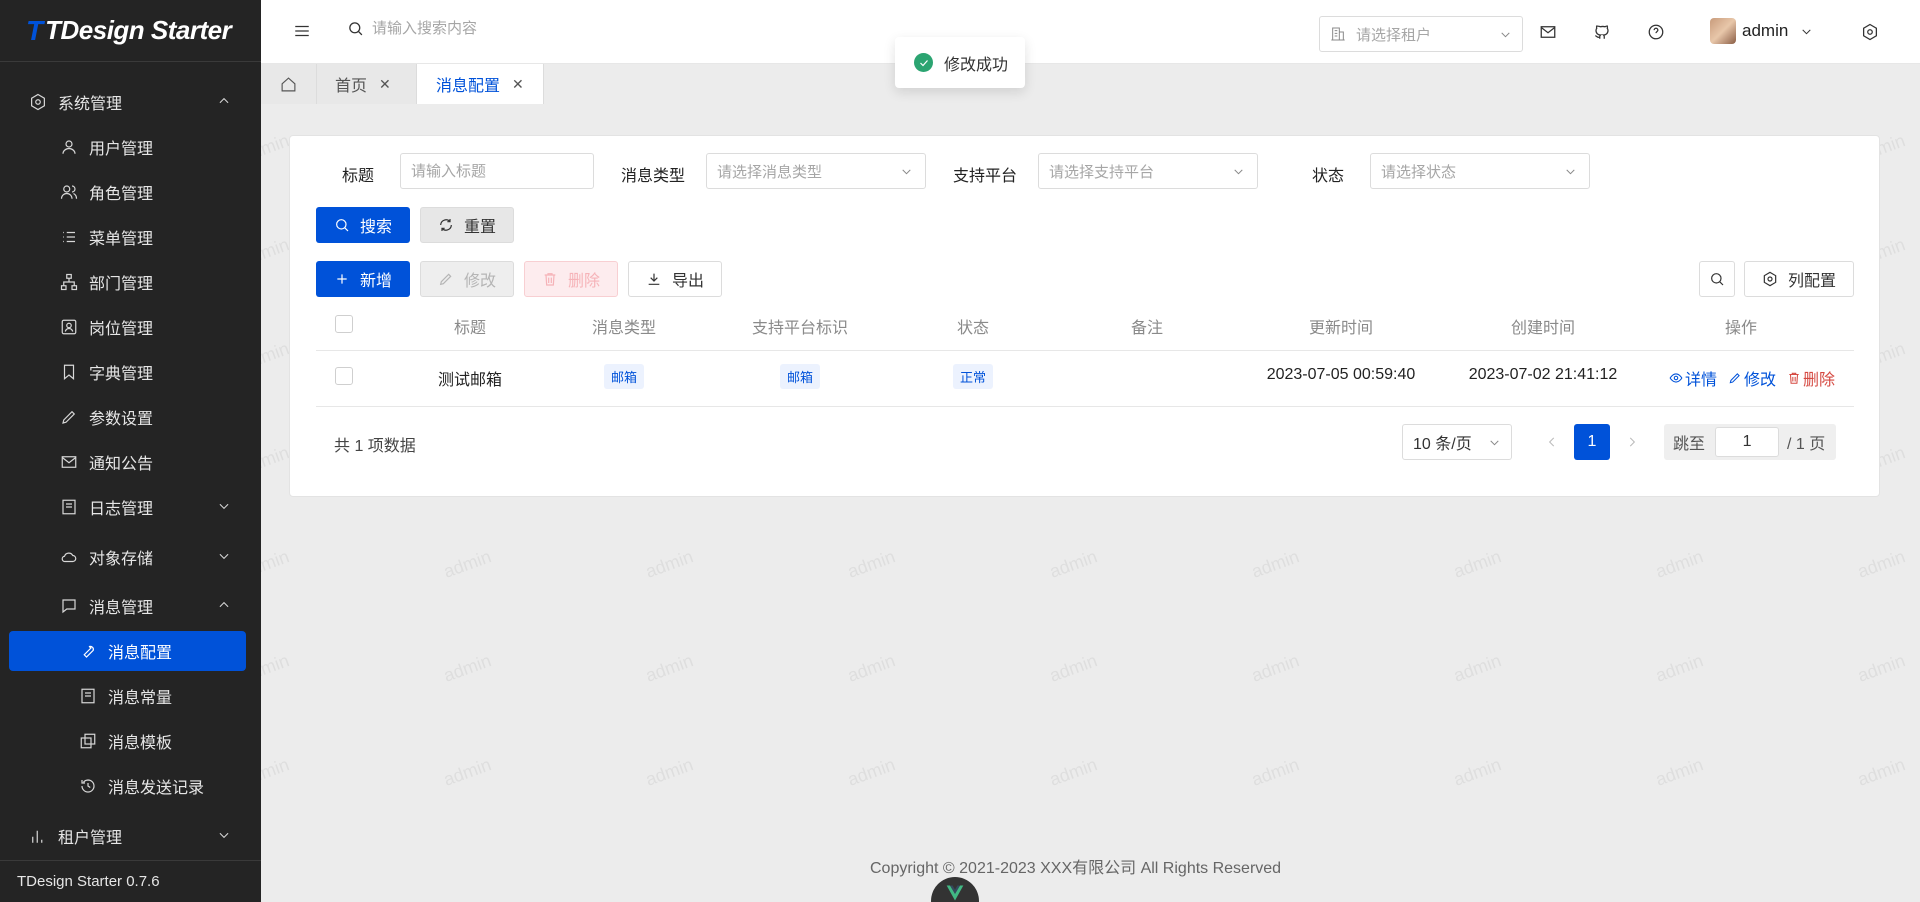 Image resolution: width=1920 pixels, height=902 pixels. I want to click on sidebar-item-posts: 岗位管理, so click(130, 327).